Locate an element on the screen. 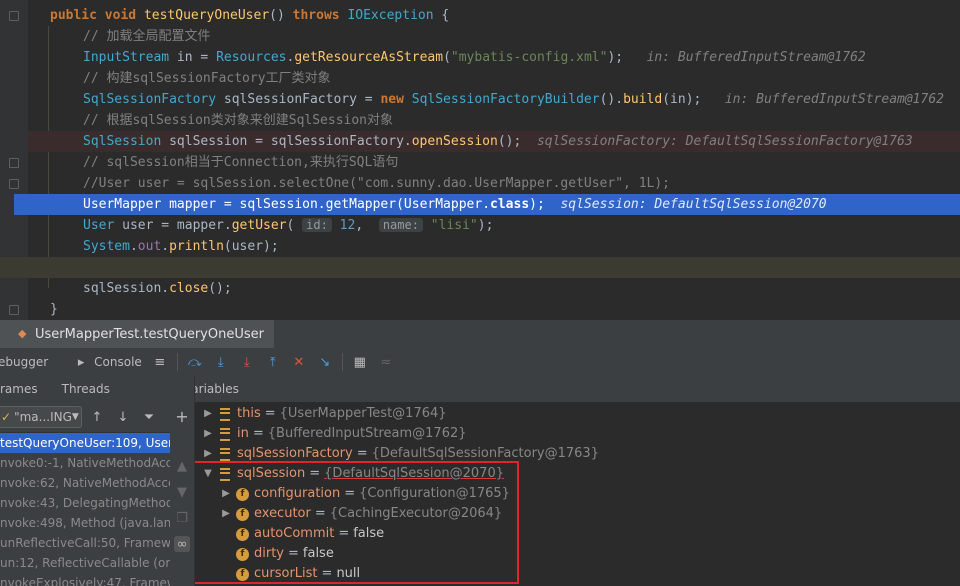 The width and height of the screenshot is (960, 586). variable-row: f dirty = false is located at coordinates (276, 554).